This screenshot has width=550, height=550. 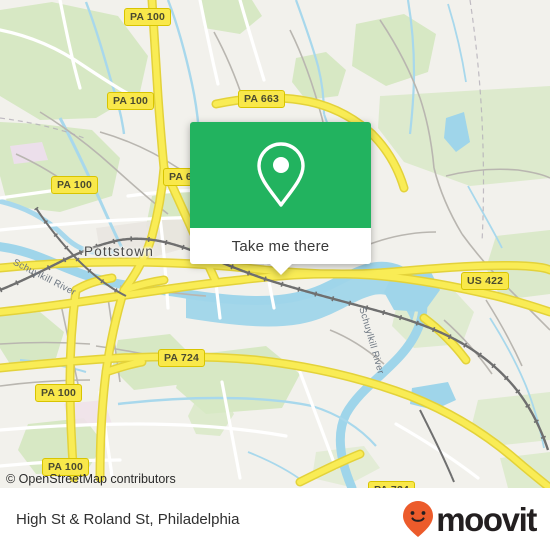 I want to click on road-shield-pa-724-south: PA 724, so click(x=392, y=484).